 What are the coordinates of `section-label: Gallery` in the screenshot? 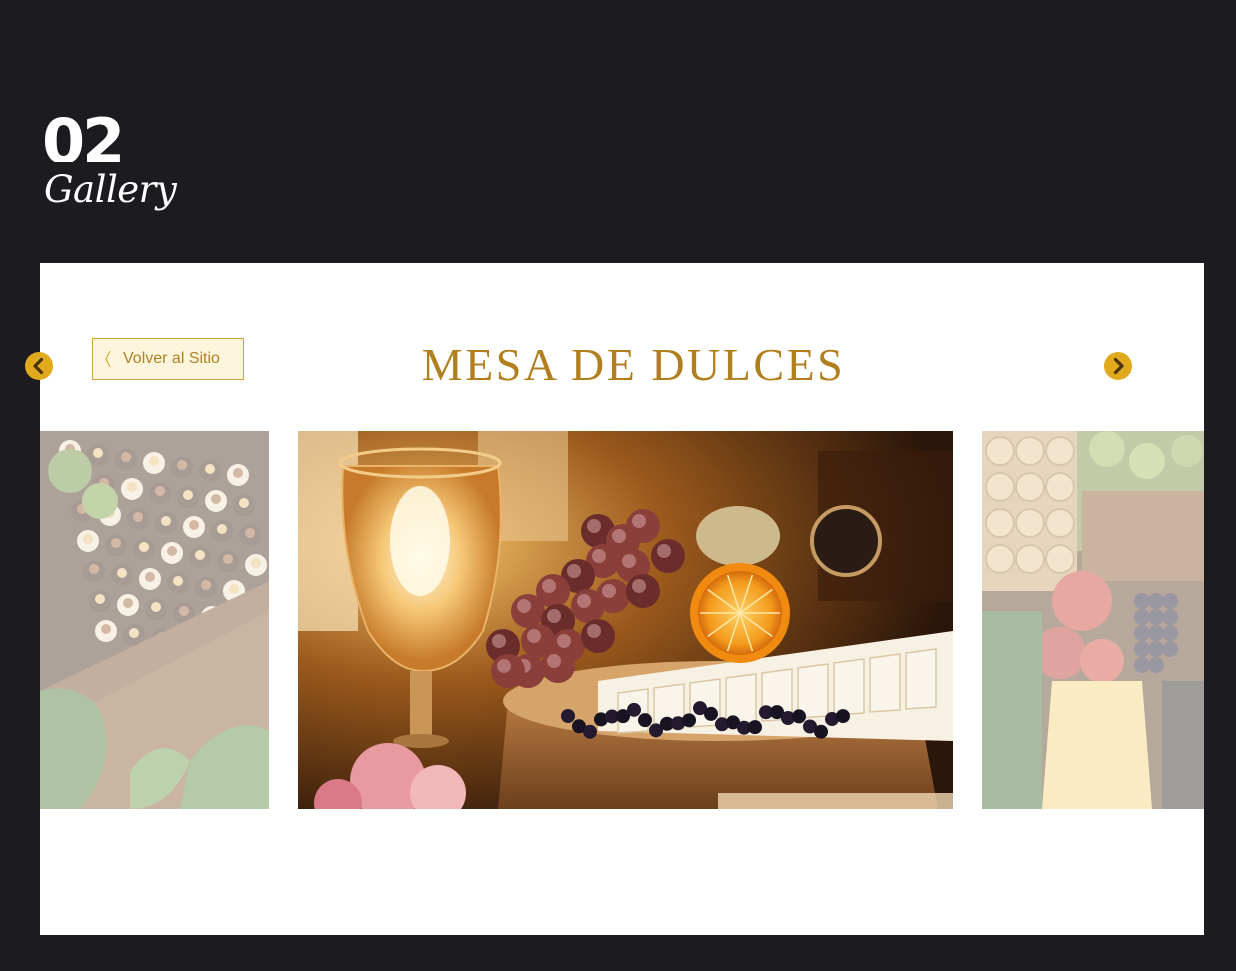 It's located at (110, 189).